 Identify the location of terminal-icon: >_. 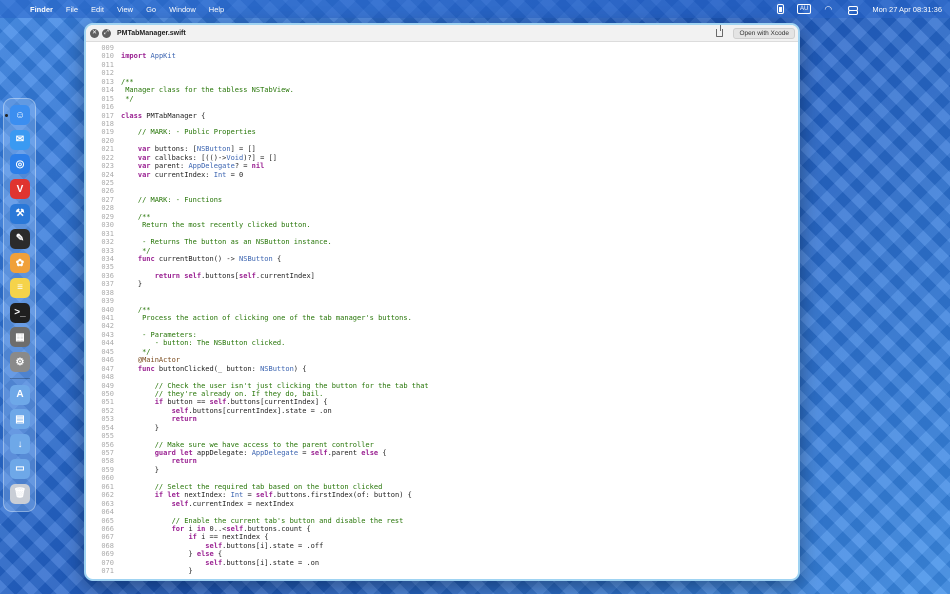
(20, 312).